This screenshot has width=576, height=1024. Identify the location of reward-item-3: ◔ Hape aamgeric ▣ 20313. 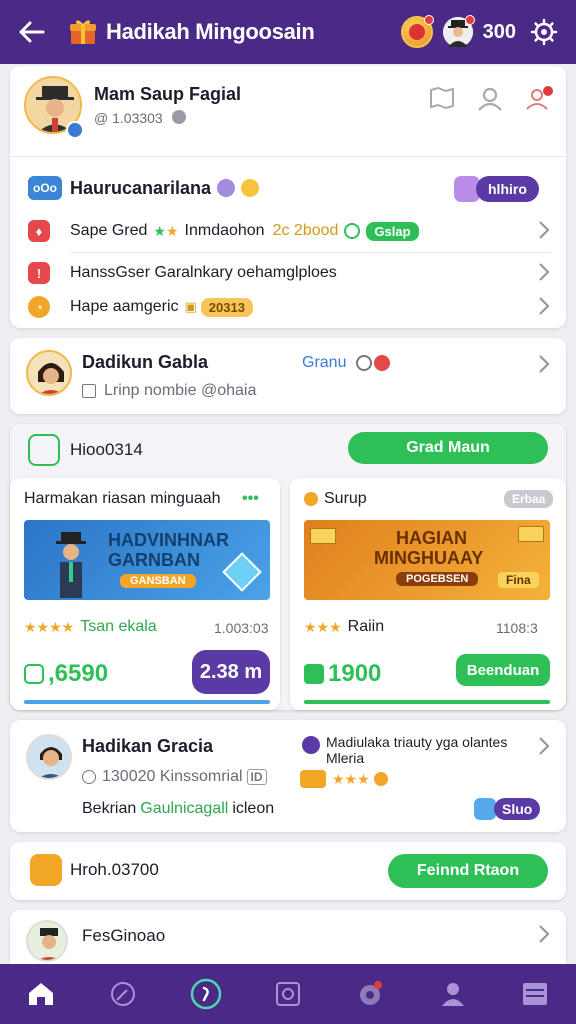
(140, 307).